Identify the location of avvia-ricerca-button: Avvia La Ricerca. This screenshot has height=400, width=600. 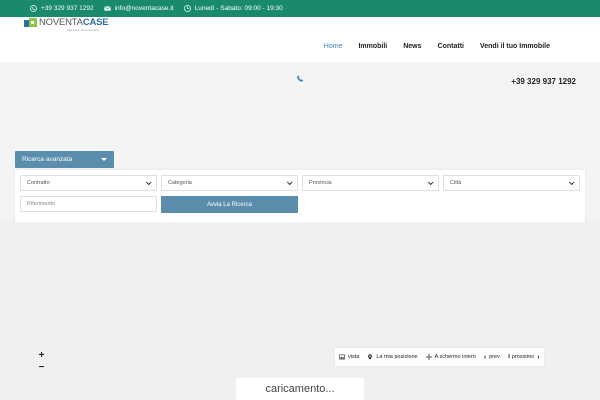
(229, 204).